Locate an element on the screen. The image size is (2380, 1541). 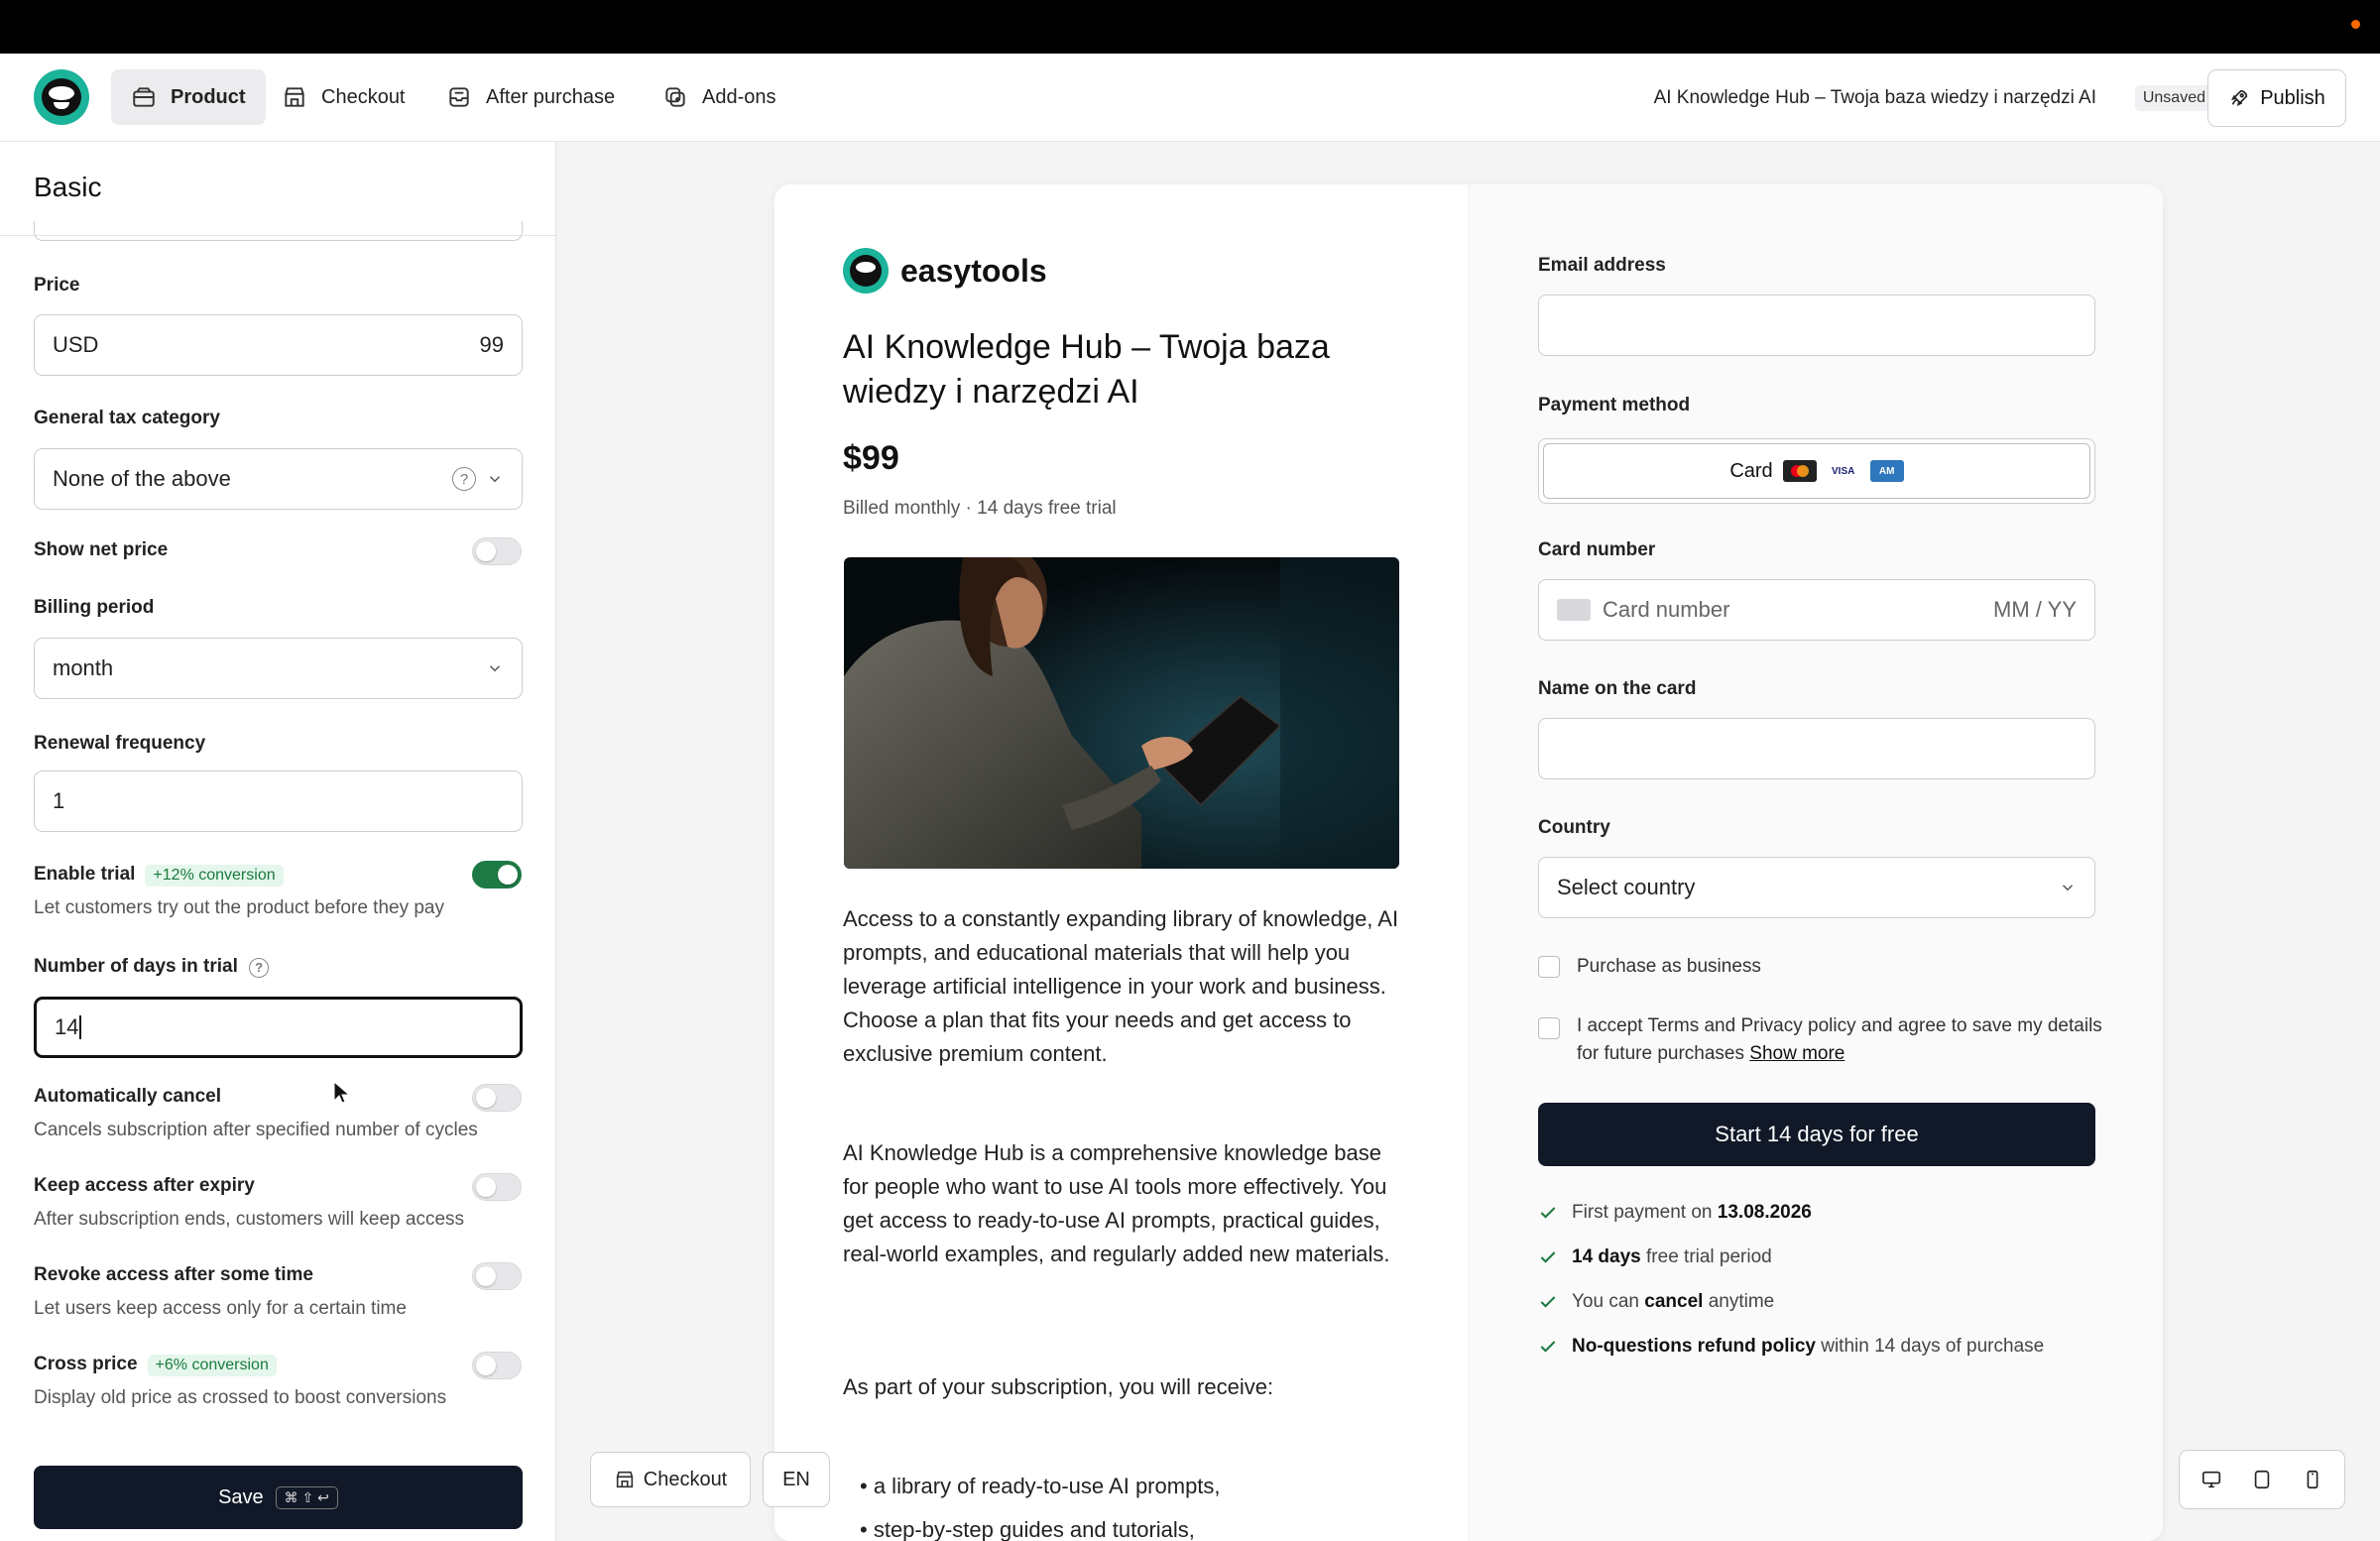
billing-note: Billed monthly · 14 days free trial is located at coordinates (980, 508).